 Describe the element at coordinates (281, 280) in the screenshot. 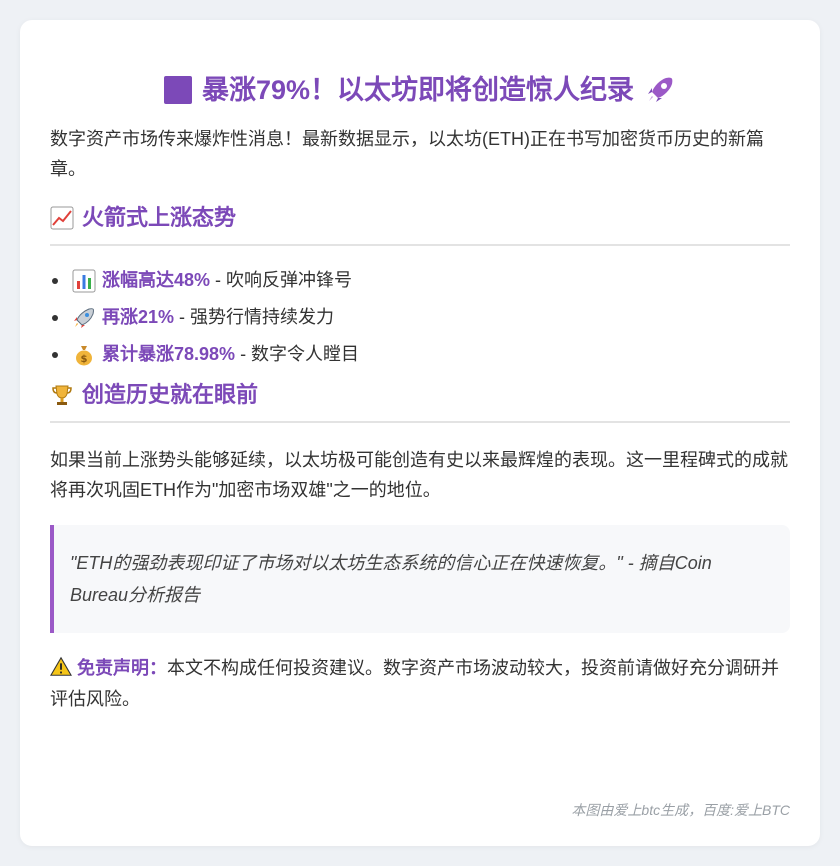

I see `list-item-text: - 吹响反弹冲锋号` at that location.